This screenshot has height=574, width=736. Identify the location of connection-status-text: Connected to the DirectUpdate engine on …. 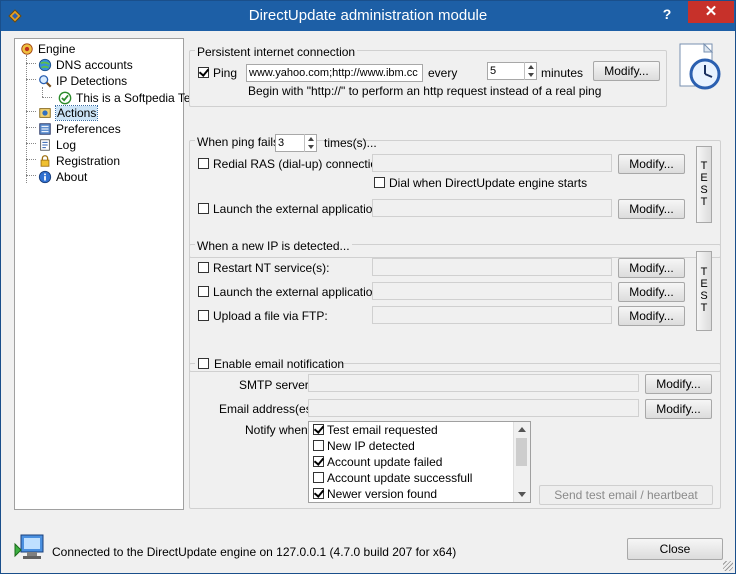
(254, 552).